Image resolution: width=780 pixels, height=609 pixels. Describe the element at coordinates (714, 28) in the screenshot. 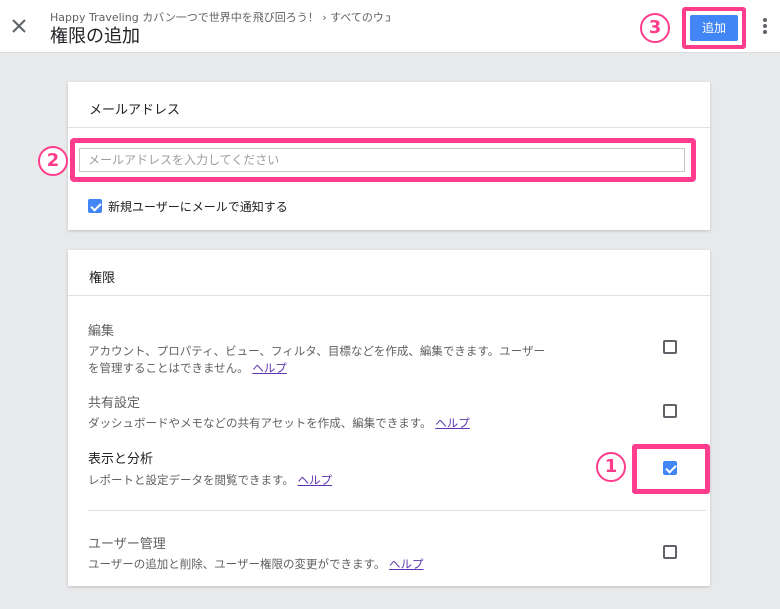

I see `add-button: 追加` at that location.